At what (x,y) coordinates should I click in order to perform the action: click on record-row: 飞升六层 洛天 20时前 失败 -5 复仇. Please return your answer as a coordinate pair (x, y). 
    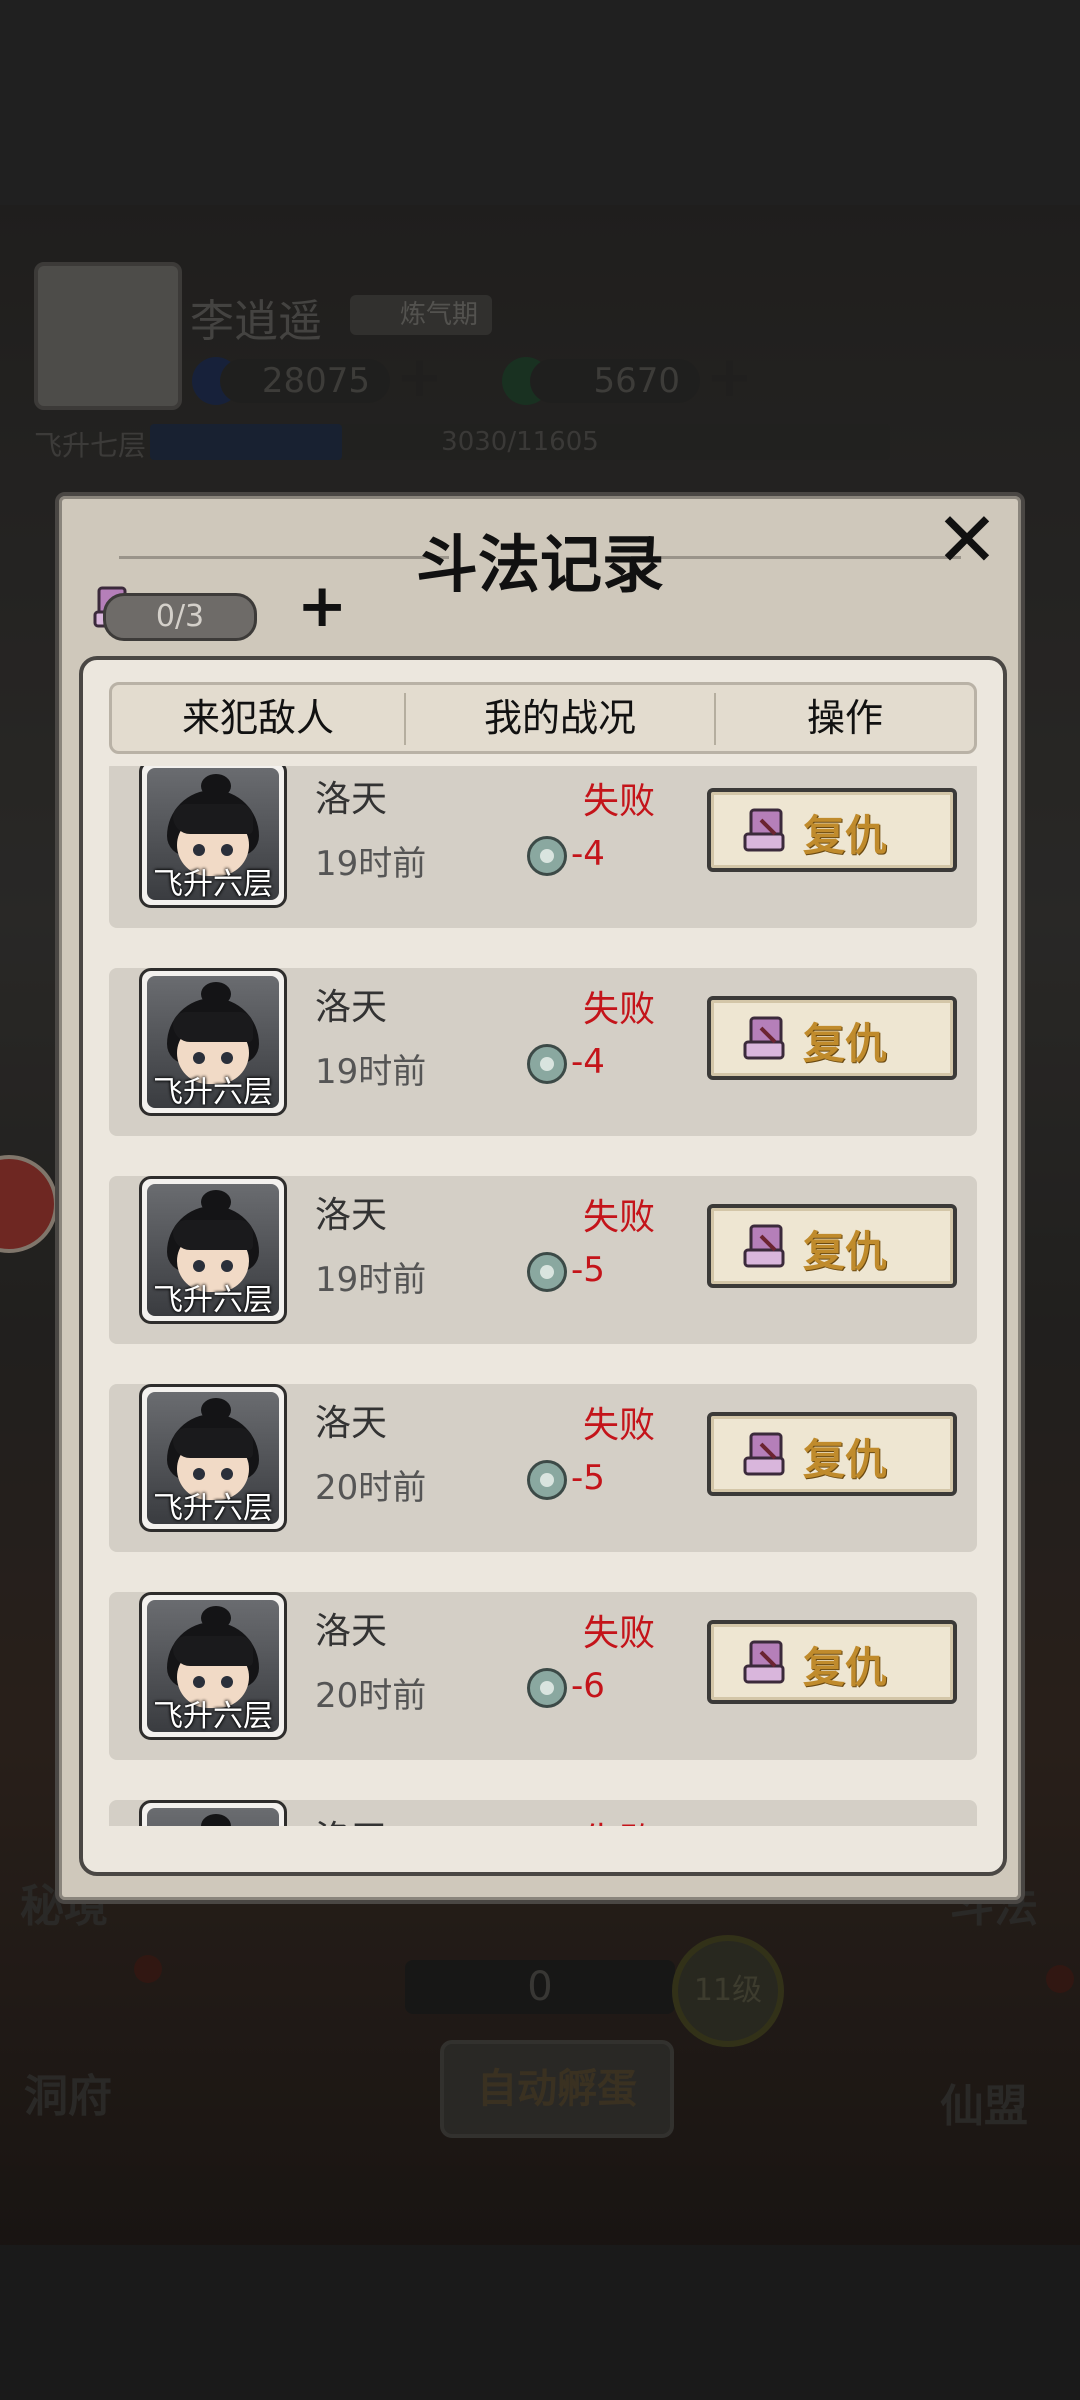
    Looking at the image, I should click on (543, 1468).